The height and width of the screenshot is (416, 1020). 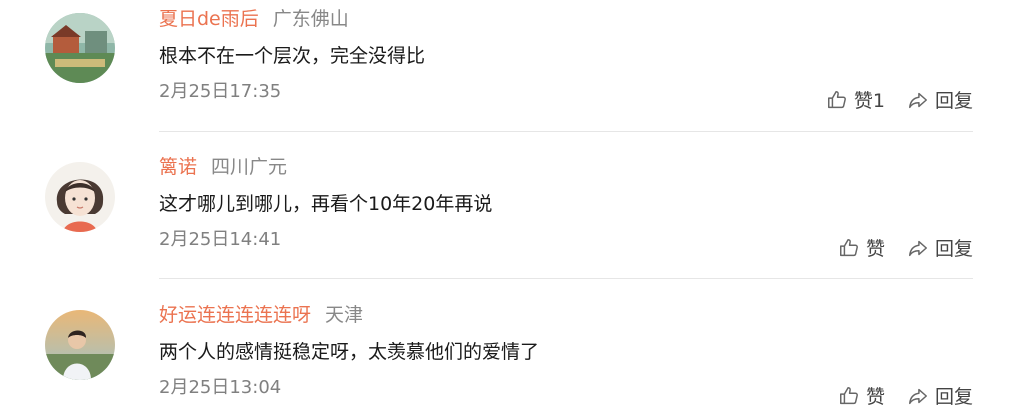 What do you see at coordinates (209, 19) in the screenshot?
I see `username: 夏日de雨后` at bounding box center [209, 19].